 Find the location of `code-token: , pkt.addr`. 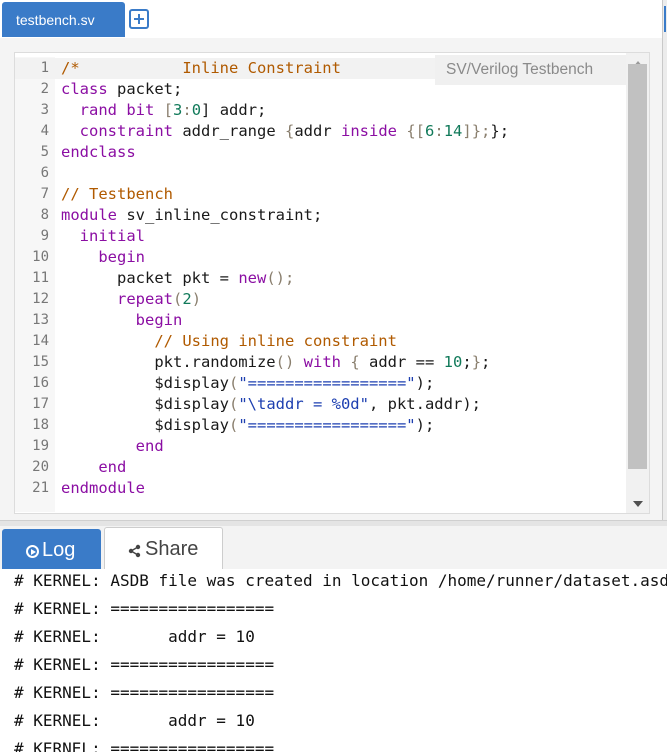

code-token: , pkt.addr is located at coordinates (415, 404).